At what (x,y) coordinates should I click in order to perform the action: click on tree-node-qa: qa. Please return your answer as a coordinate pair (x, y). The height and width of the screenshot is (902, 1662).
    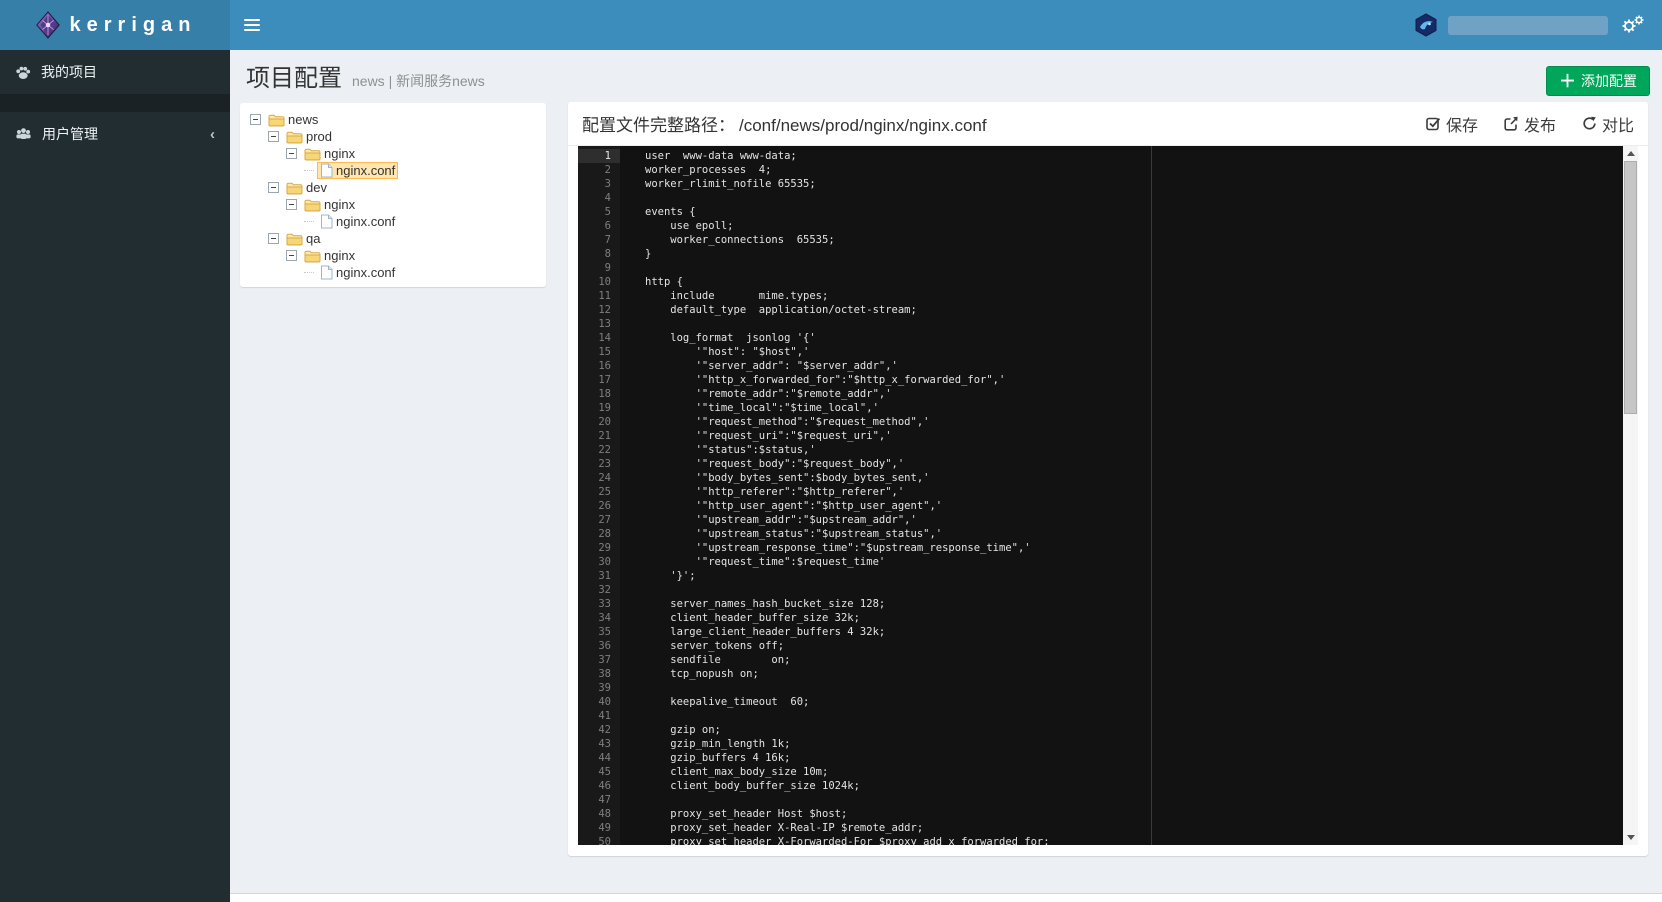
    Looking at the image, I should click on (393, 238).